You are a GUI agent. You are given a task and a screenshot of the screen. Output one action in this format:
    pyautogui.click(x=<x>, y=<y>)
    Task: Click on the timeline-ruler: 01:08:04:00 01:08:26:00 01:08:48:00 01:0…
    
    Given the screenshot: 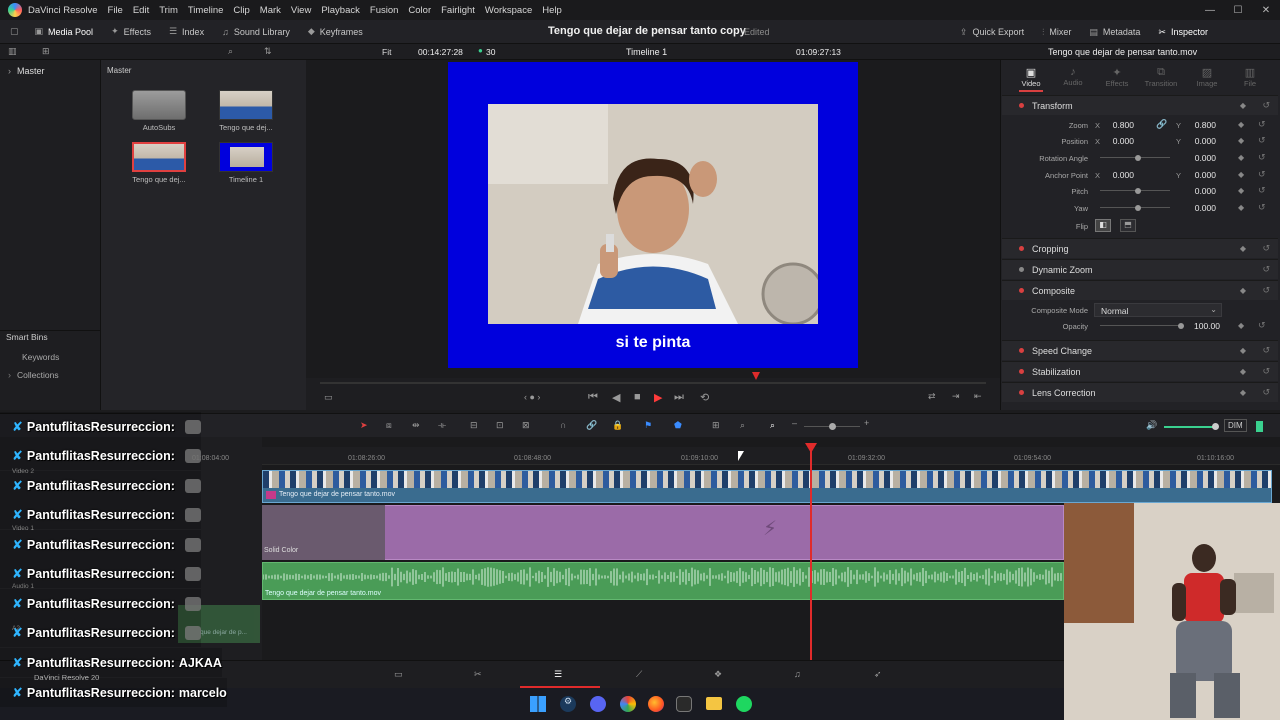 What is the action you would take?
    pyautogui.click(x=736, y=456)
    